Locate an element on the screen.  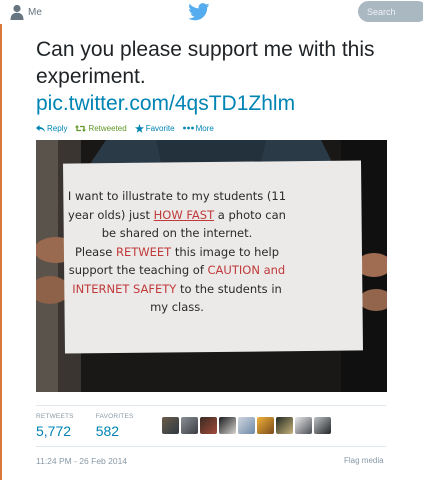
sign-line-2c: a photo can is located at coordinates (250, 214).